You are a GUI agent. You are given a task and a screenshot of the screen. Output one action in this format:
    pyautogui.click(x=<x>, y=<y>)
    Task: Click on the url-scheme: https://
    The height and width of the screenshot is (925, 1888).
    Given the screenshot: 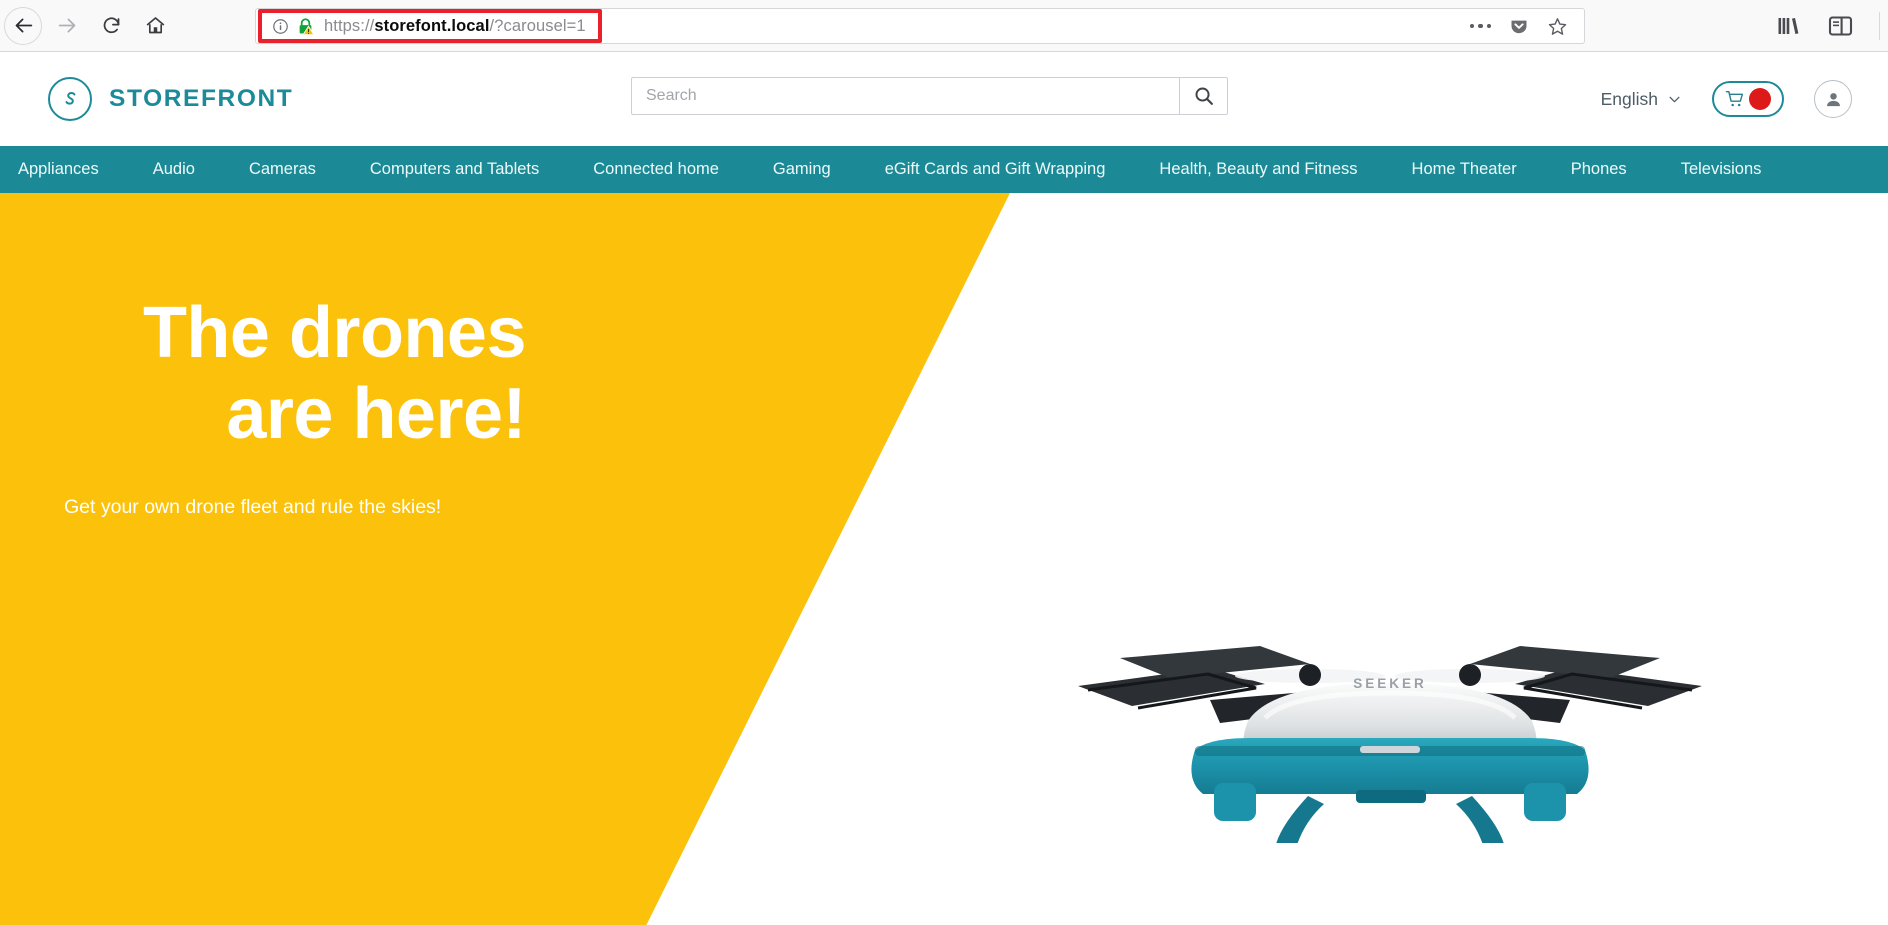 What is the action you would take?
    pyautogui.click(x=349, y=25)
    